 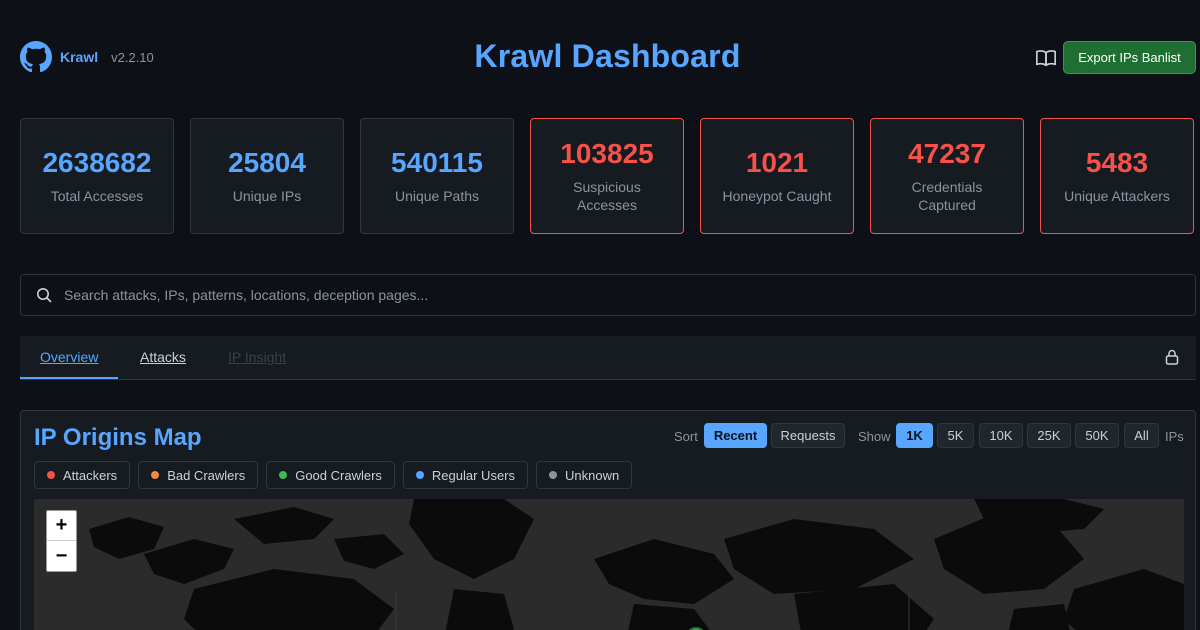 What do you see at coordinates (257, 357) in the screenshot?
I see `tab-ip-insight: IP Insight` at bounding box center [257, 357].